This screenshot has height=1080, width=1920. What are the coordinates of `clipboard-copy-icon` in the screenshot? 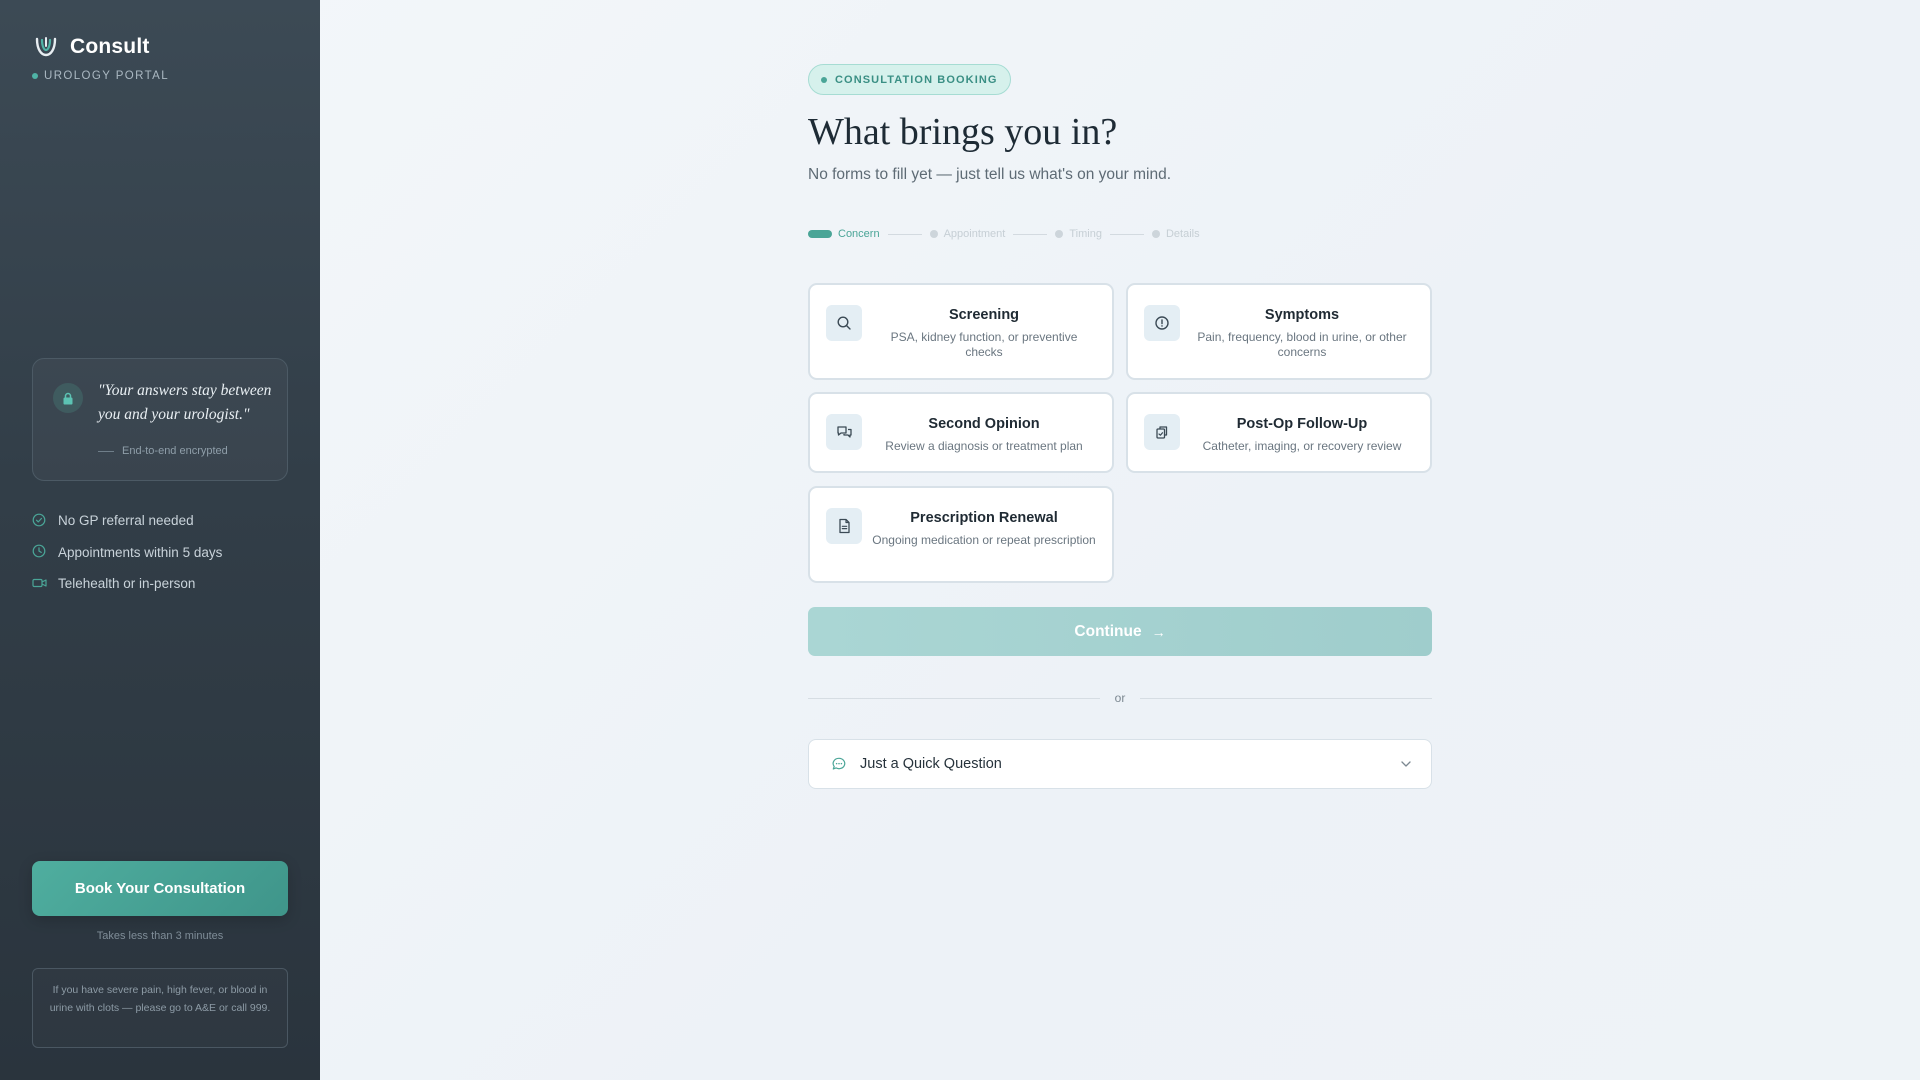 It's located at (1162, 432).